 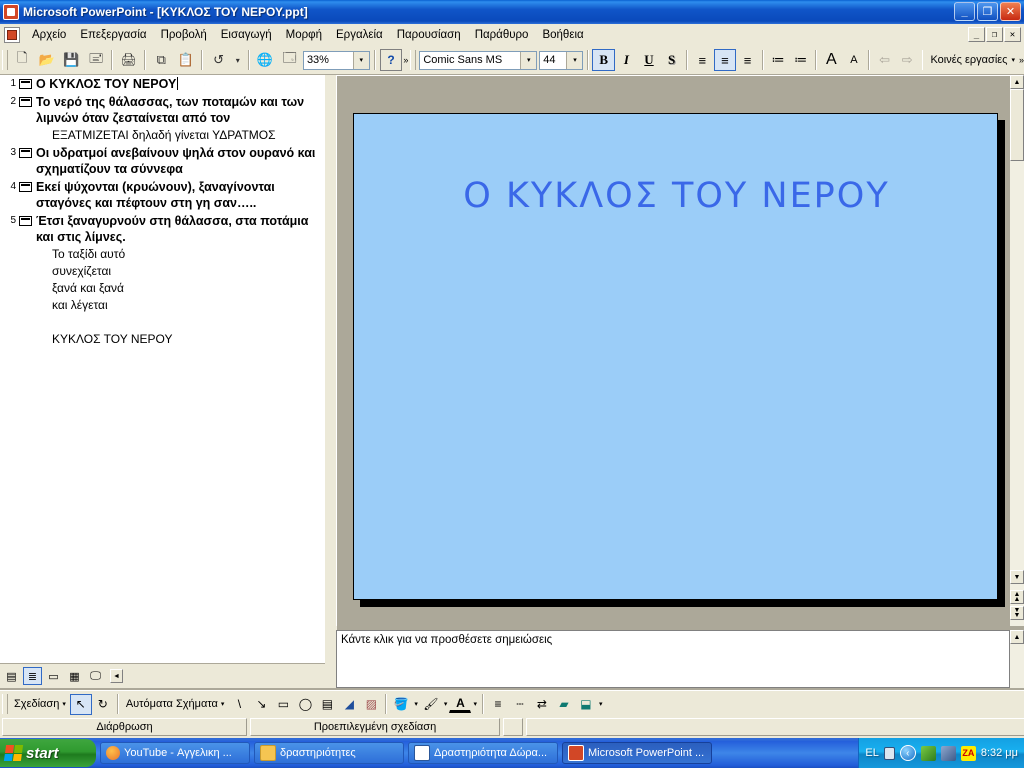 What do you see at coordinates (186, 60) in the screenshot?
I see `paste-button: 📋` at bounding box center [186, 60].